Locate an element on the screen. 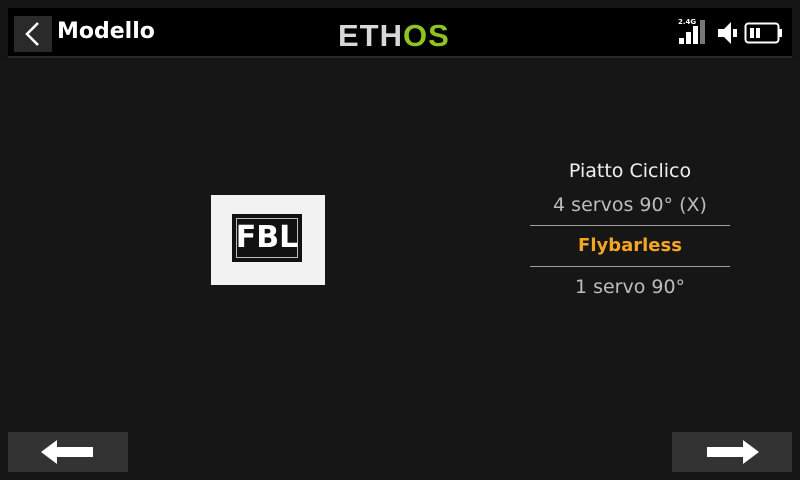  back-arrow-icon is located at coordinates (32, 34).